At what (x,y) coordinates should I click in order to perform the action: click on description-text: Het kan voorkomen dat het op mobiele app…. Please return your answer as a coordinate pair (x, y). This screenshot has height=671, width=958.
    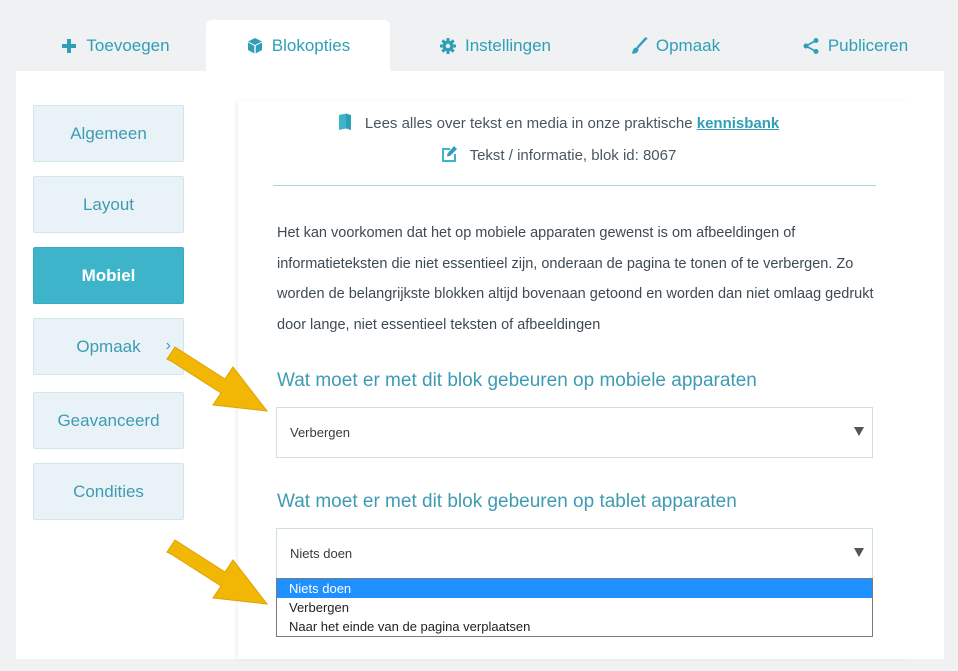
    Looking at the image, I should click on (575, 279).